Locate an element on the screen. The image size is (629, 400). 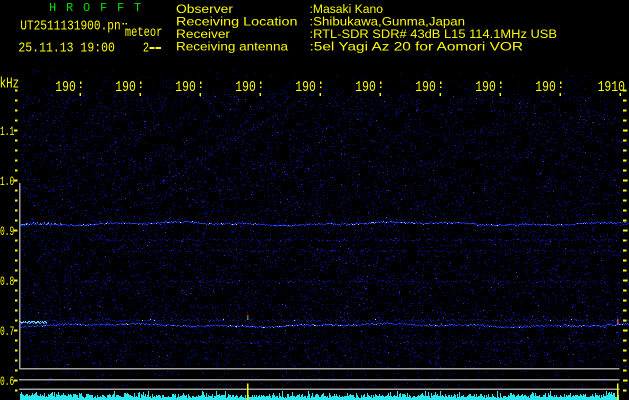
svg-text: H is located at coordinates (52, 8).